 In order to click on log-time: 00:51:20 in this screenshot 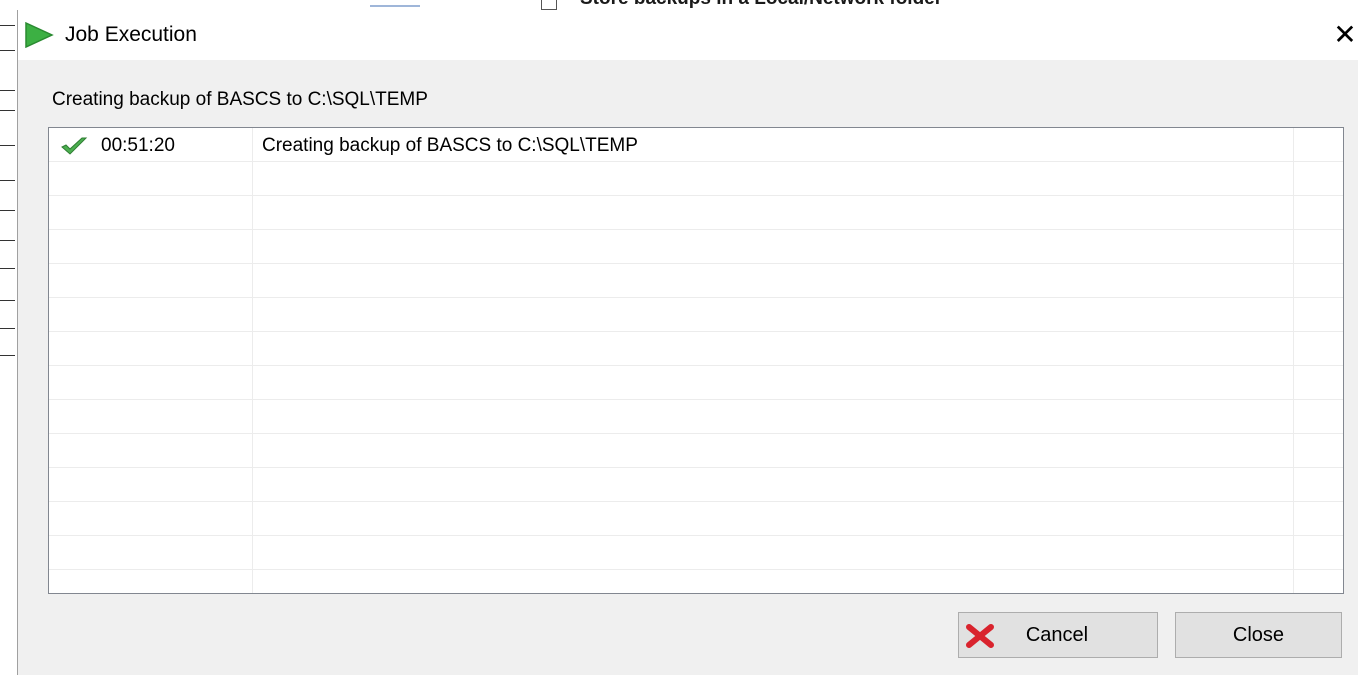, I will do `click(138, 145)`.